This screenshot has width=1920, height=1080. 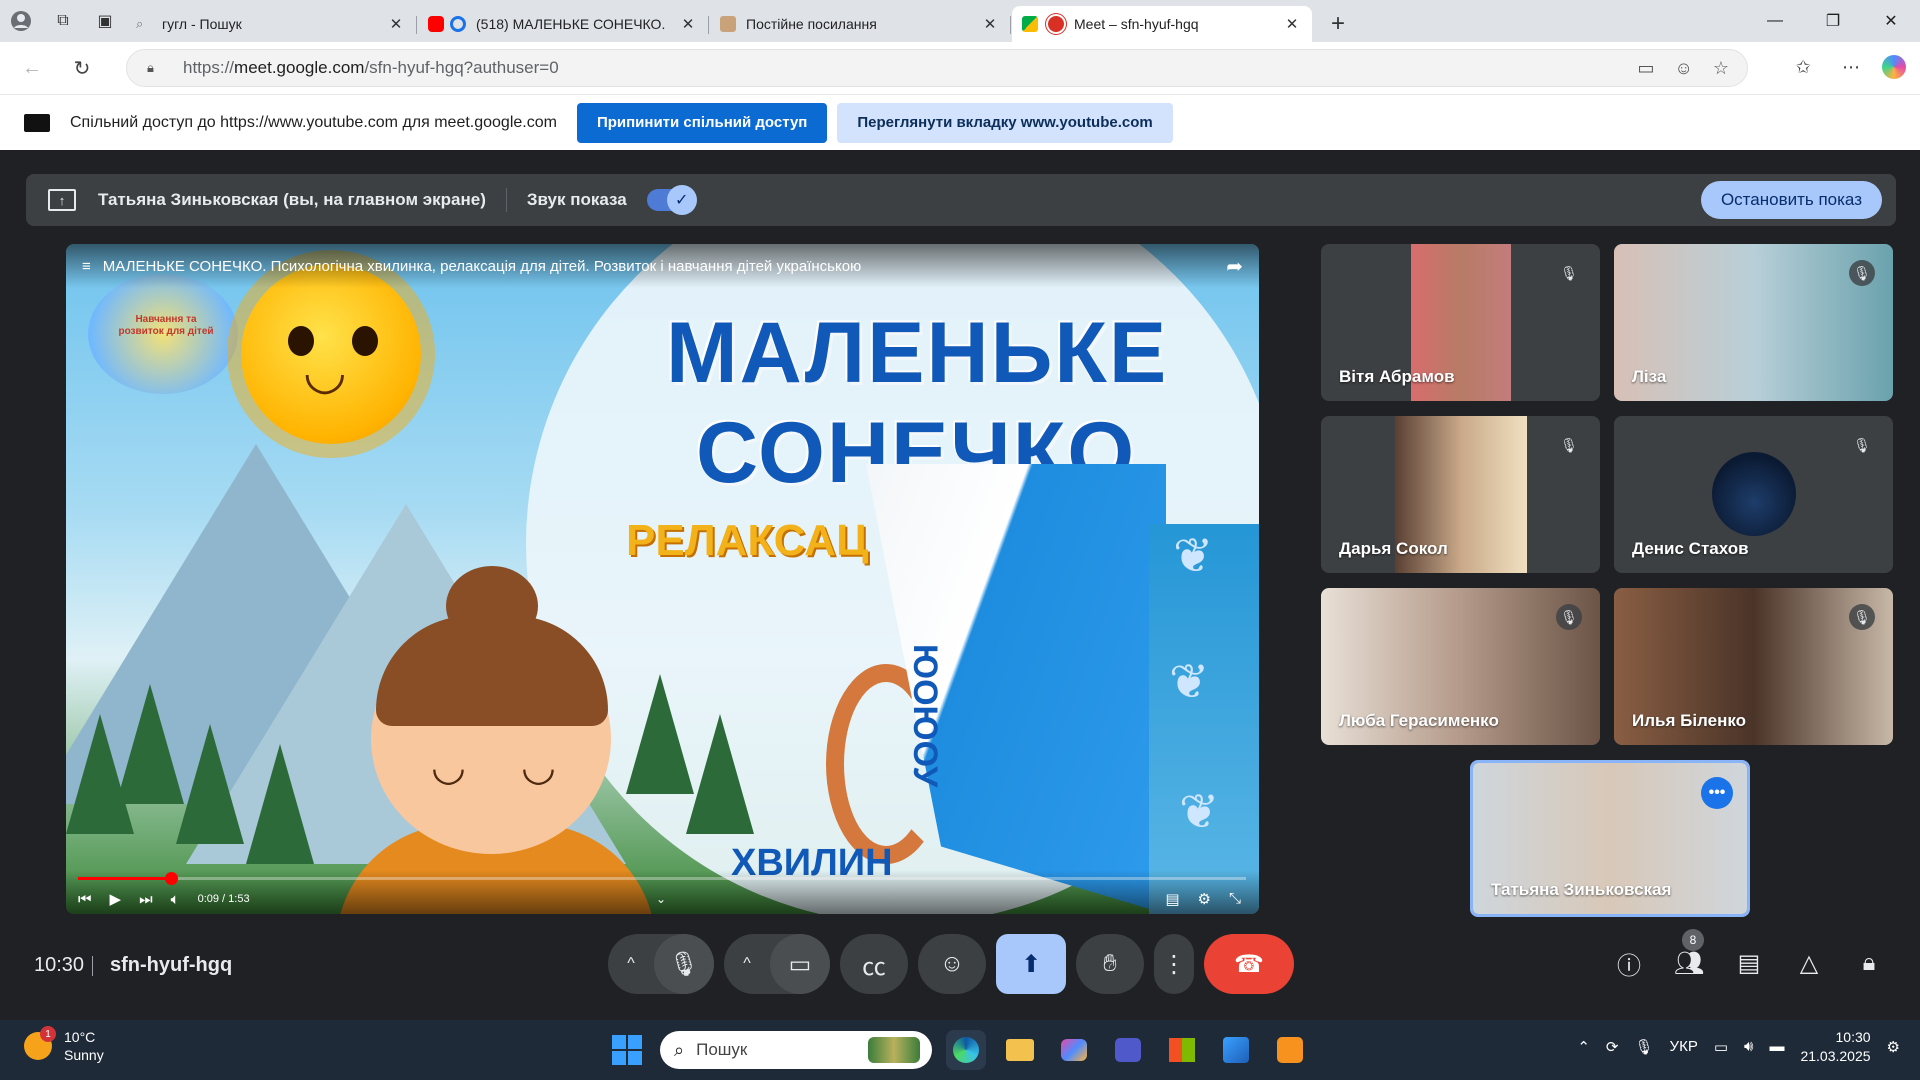 What do you see at coordinates (1833, 21) in the screenshot?
I see `restore-icon: ❐` at bounding box center [1833, 21].